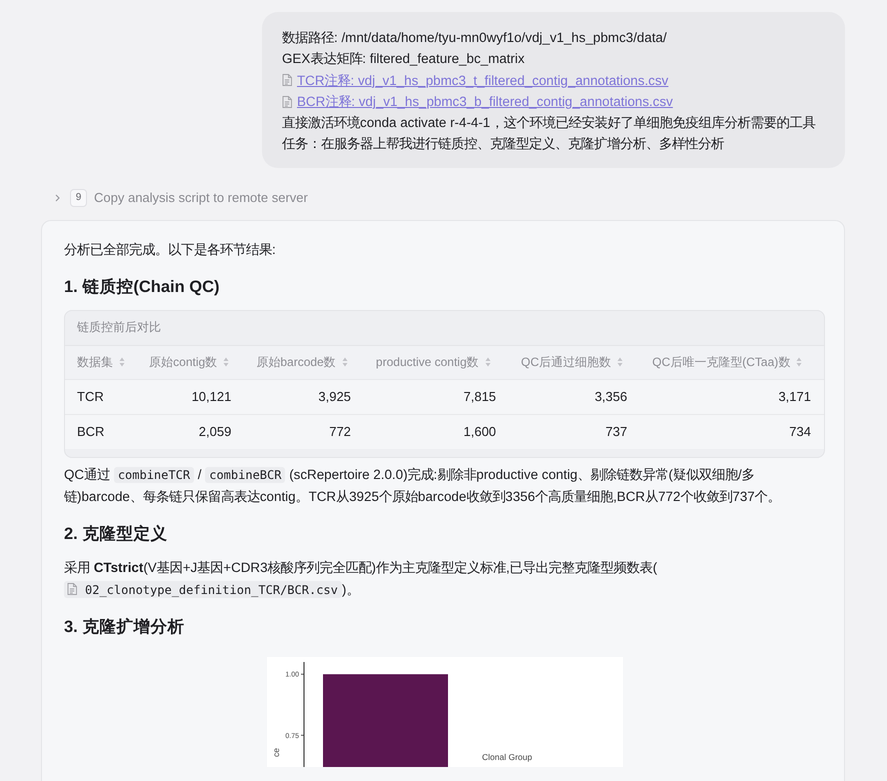  I want to click on file-link: TCR注释: vdj_v1_hs_pbmc3_t_filtered_contig_annotations.csv, so click(482, 80).